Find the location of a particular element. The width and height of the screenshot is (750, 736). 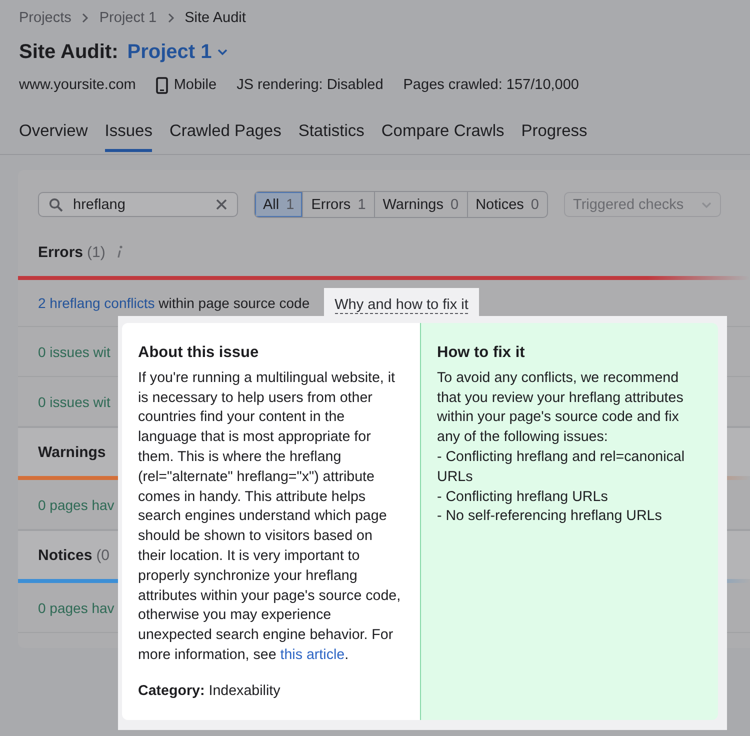

tab: Progress is located at coordinates (554, 134).